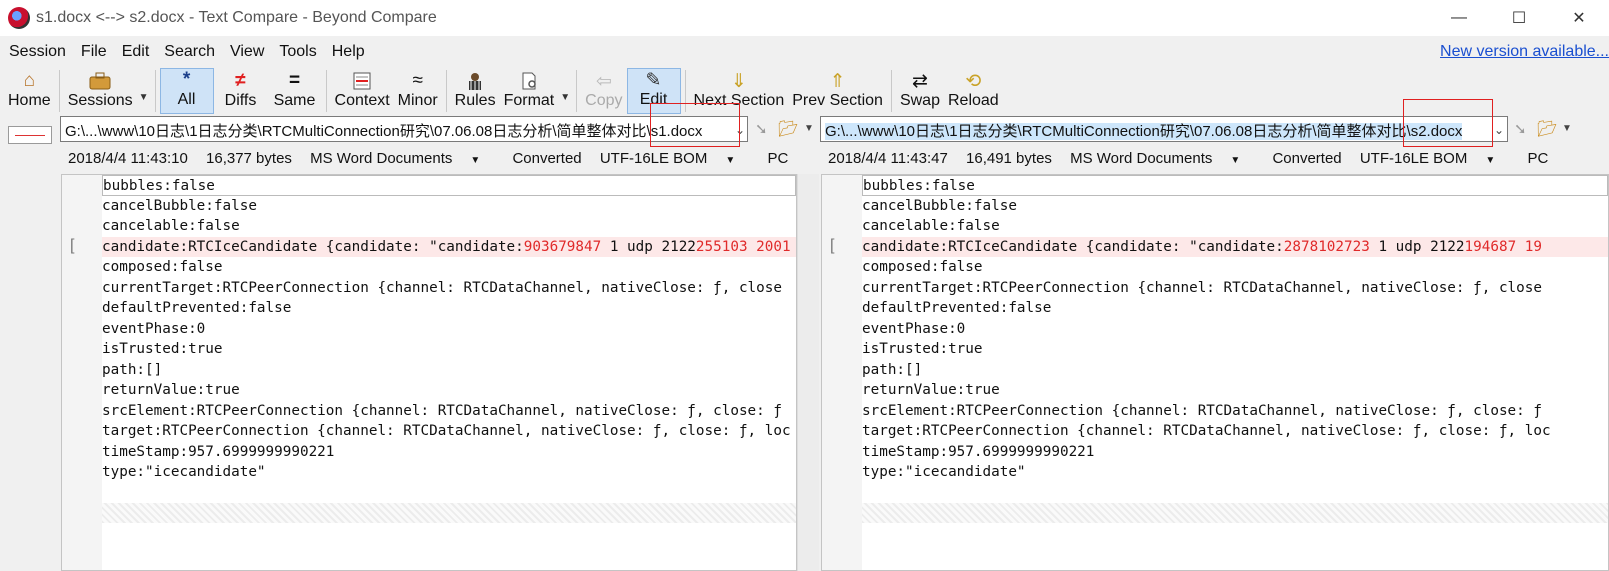 This screenshot has height=571, width=1609. Describe the element at coordinates (842, 372) in the screenshot. I see `right-gutter` at that location.